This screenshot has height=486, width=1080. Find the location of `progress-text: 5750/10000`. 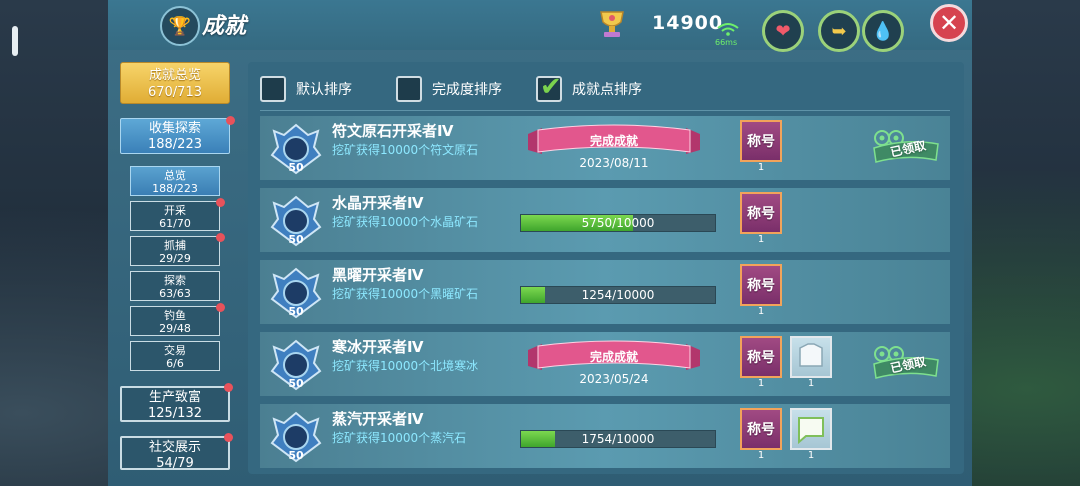

progress-text: 5750/10000 is located at coordinates (618, 223).